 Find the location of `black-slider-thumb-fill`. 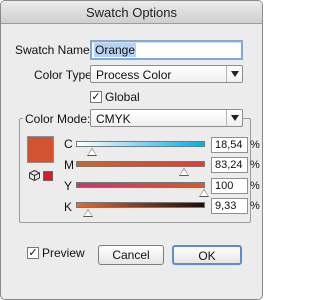

black-slider-thumb-fill is located at coordinates (88, 213).